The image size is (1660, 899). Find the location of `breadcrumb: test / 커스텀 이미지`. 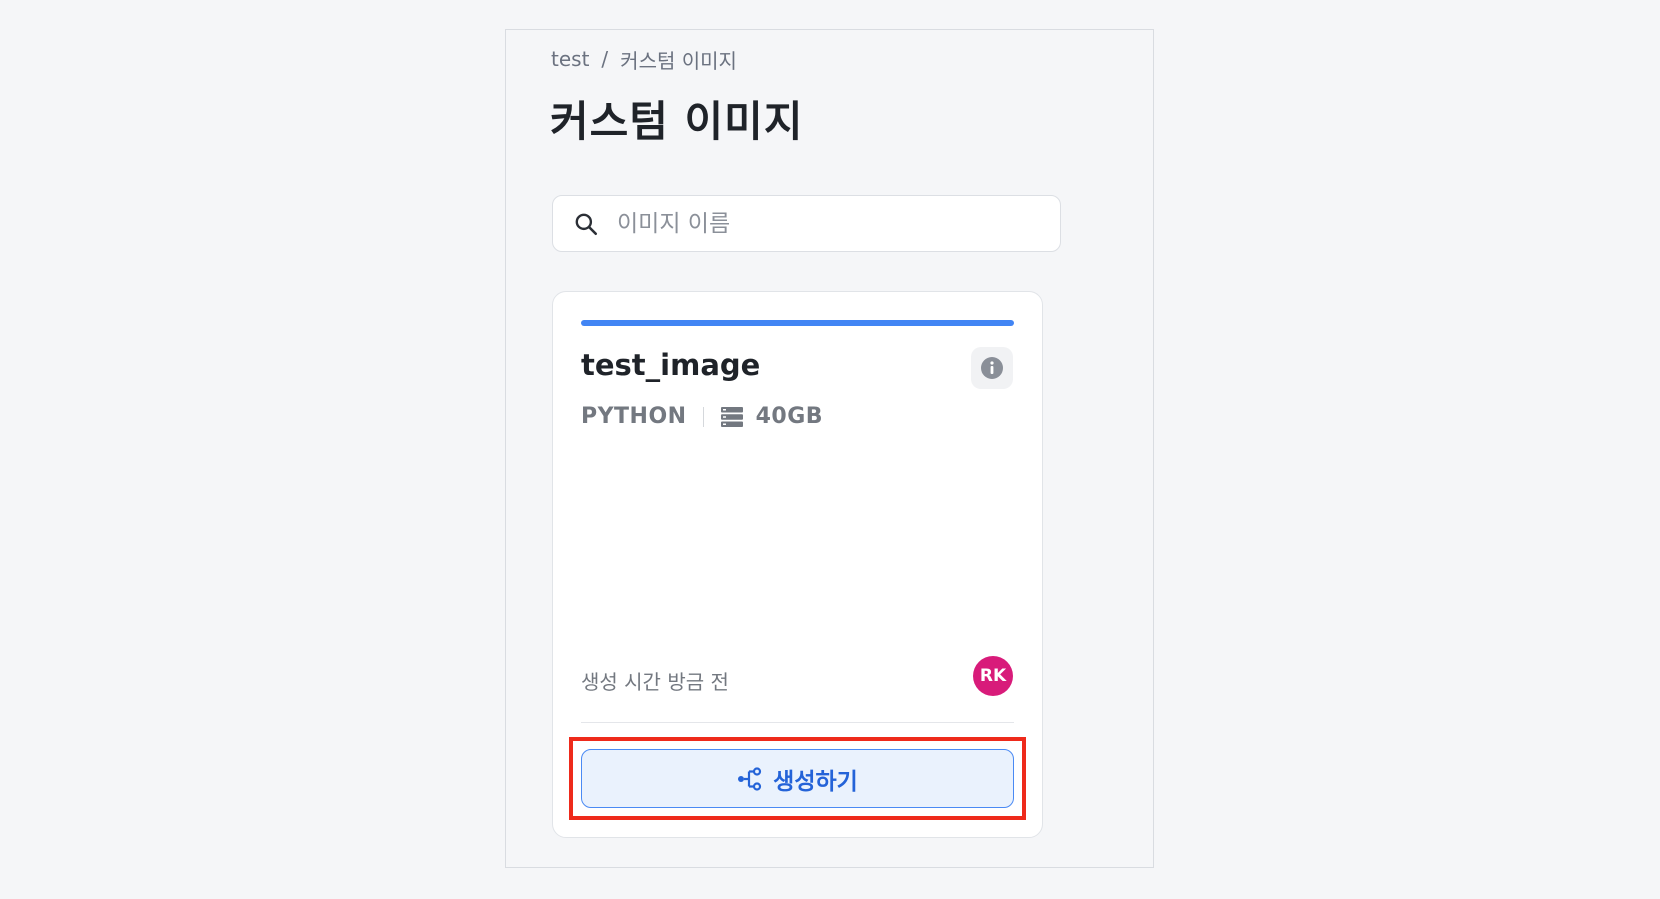

breadcrumb: test / 커스텀 이미지 is located at coordinates (644, 59).